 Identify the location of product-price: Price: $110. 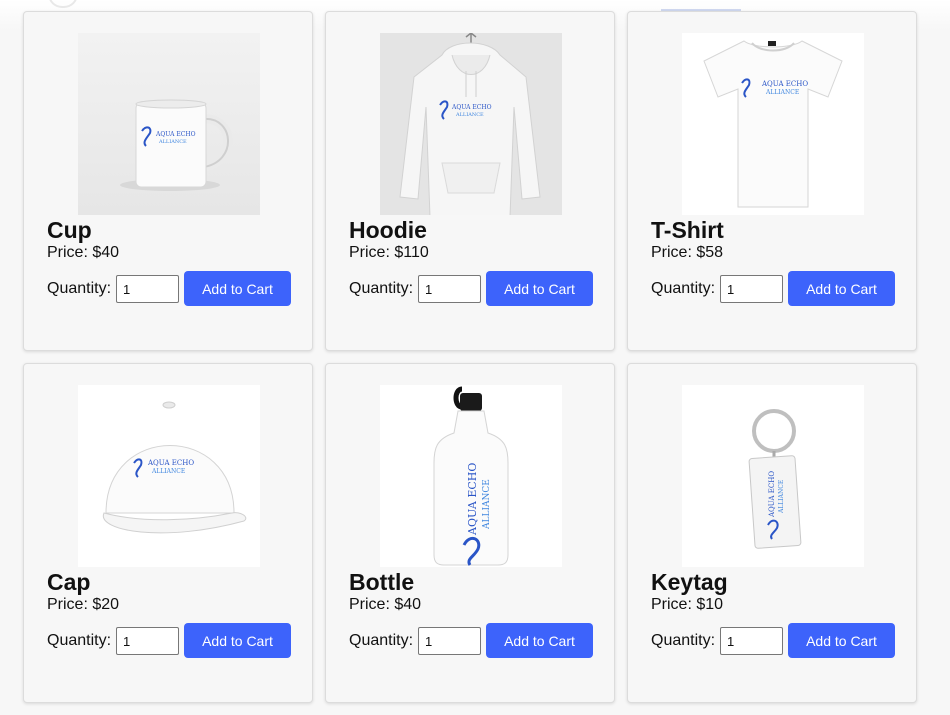
(389, 252).